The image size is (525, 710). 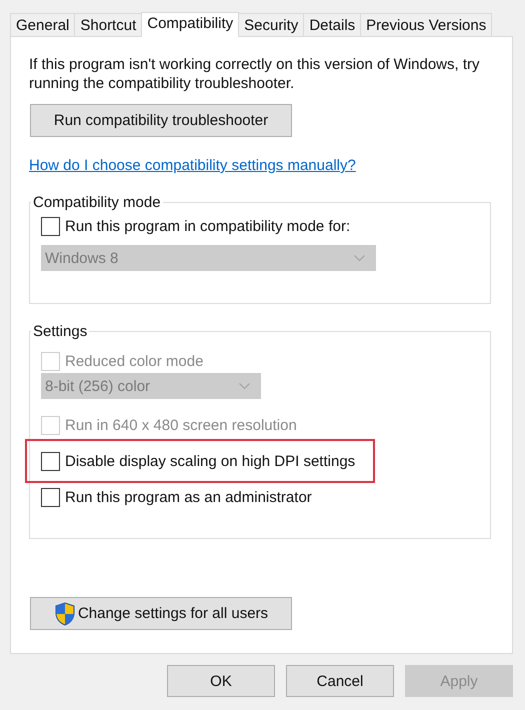 What do you see at coordinates (426, 24) in the screenshot?
I see `tab: Previous Versions` at bounding box center [426, 24].